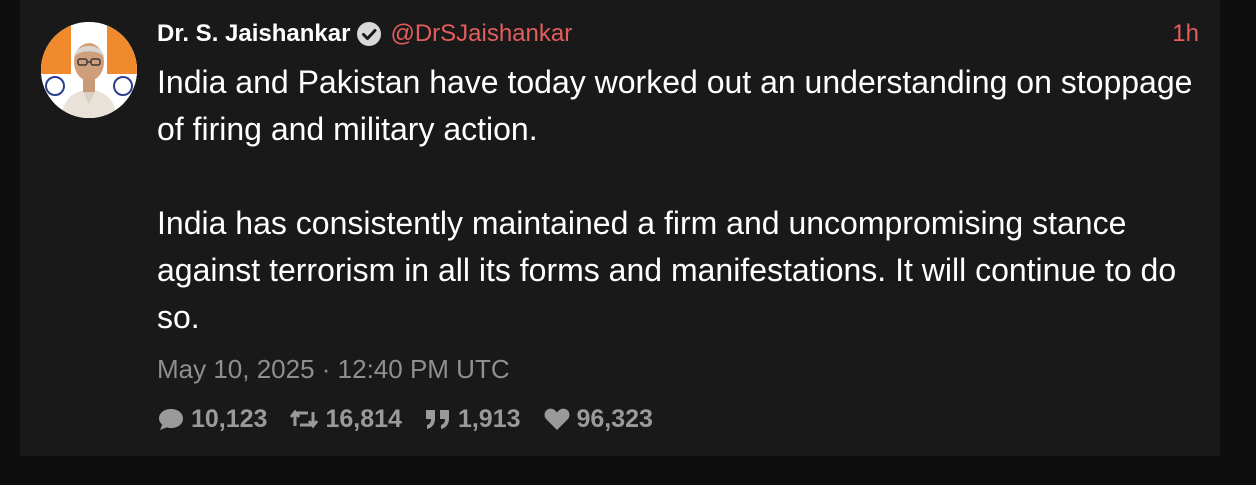 The image size is (1256, 485). What do you see at coordinates (363, 418) in the screenshot?
I see `retweets-count: 16,814` at bounding box center [363, 418].